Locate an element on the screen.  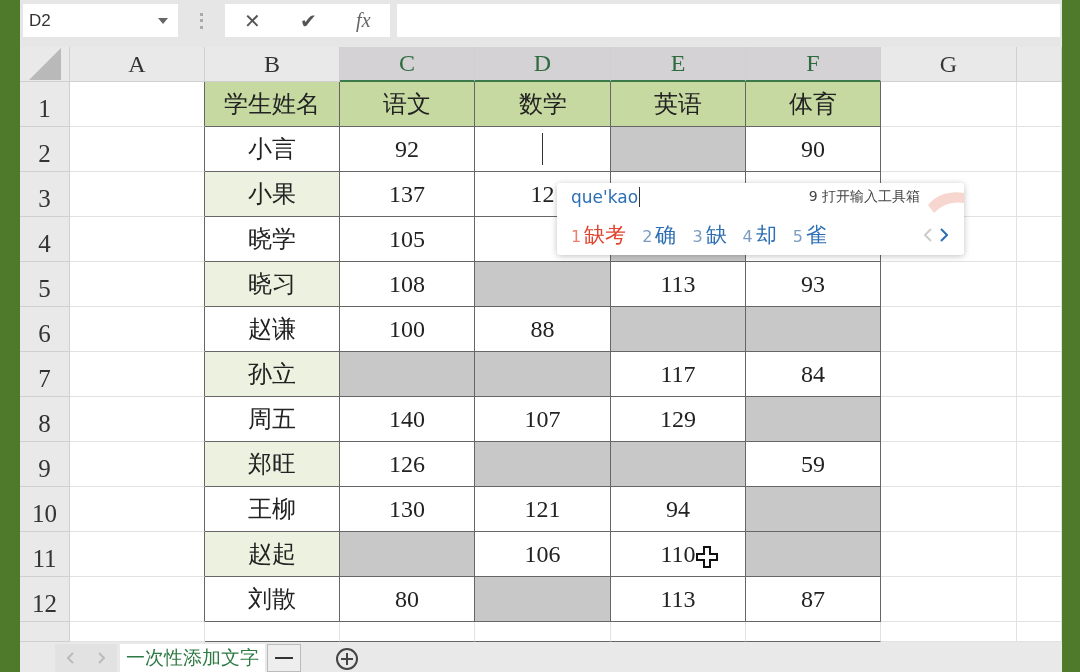
column-header: C is located at coordinates (407, 64).